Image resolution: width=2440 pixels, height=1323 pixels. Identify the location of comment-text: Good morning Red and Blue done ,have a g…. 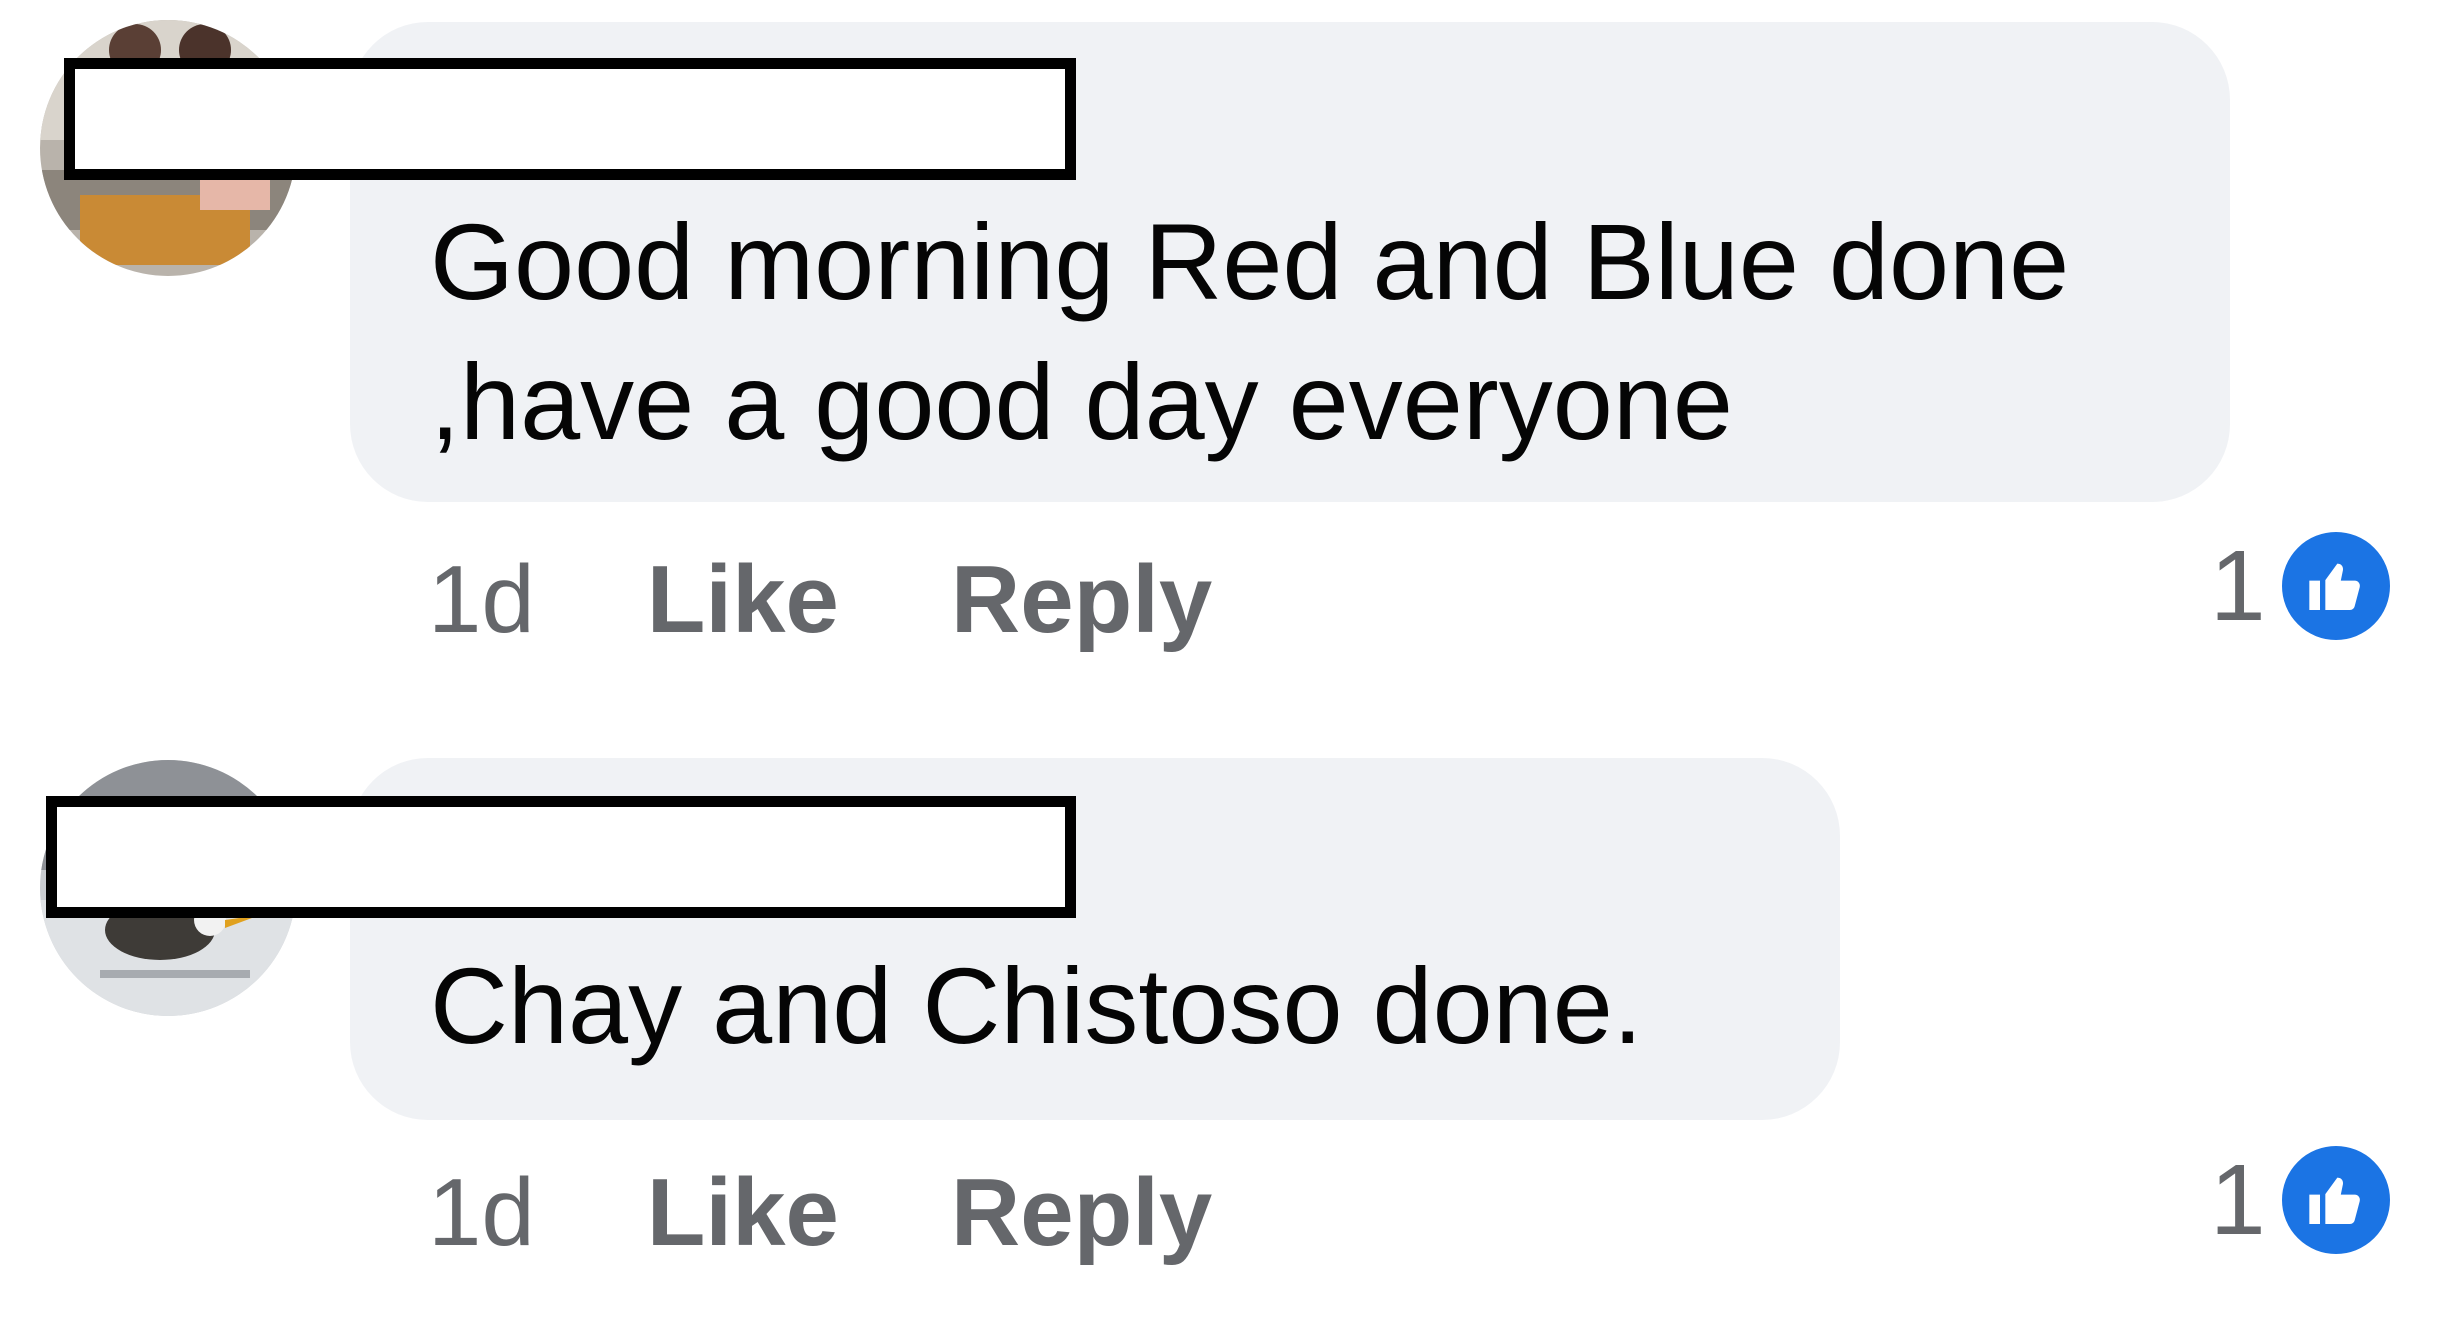
(1250, 331).